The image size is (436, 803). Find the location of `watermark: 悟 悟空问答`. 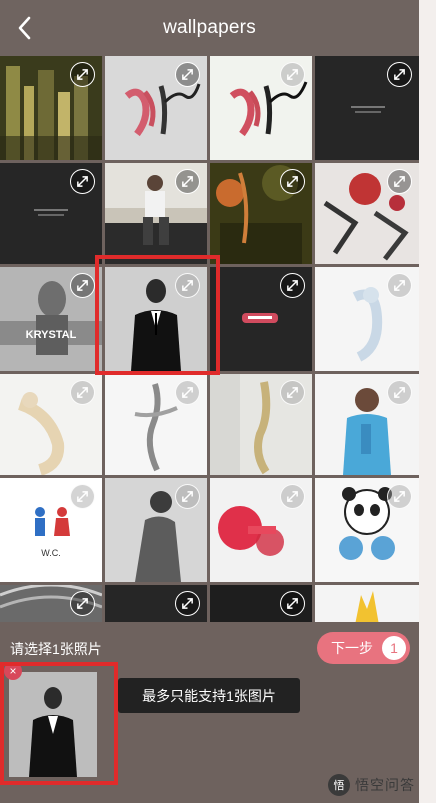

watermark: 悟 悟空问答 is located at coordinates (371, 785).